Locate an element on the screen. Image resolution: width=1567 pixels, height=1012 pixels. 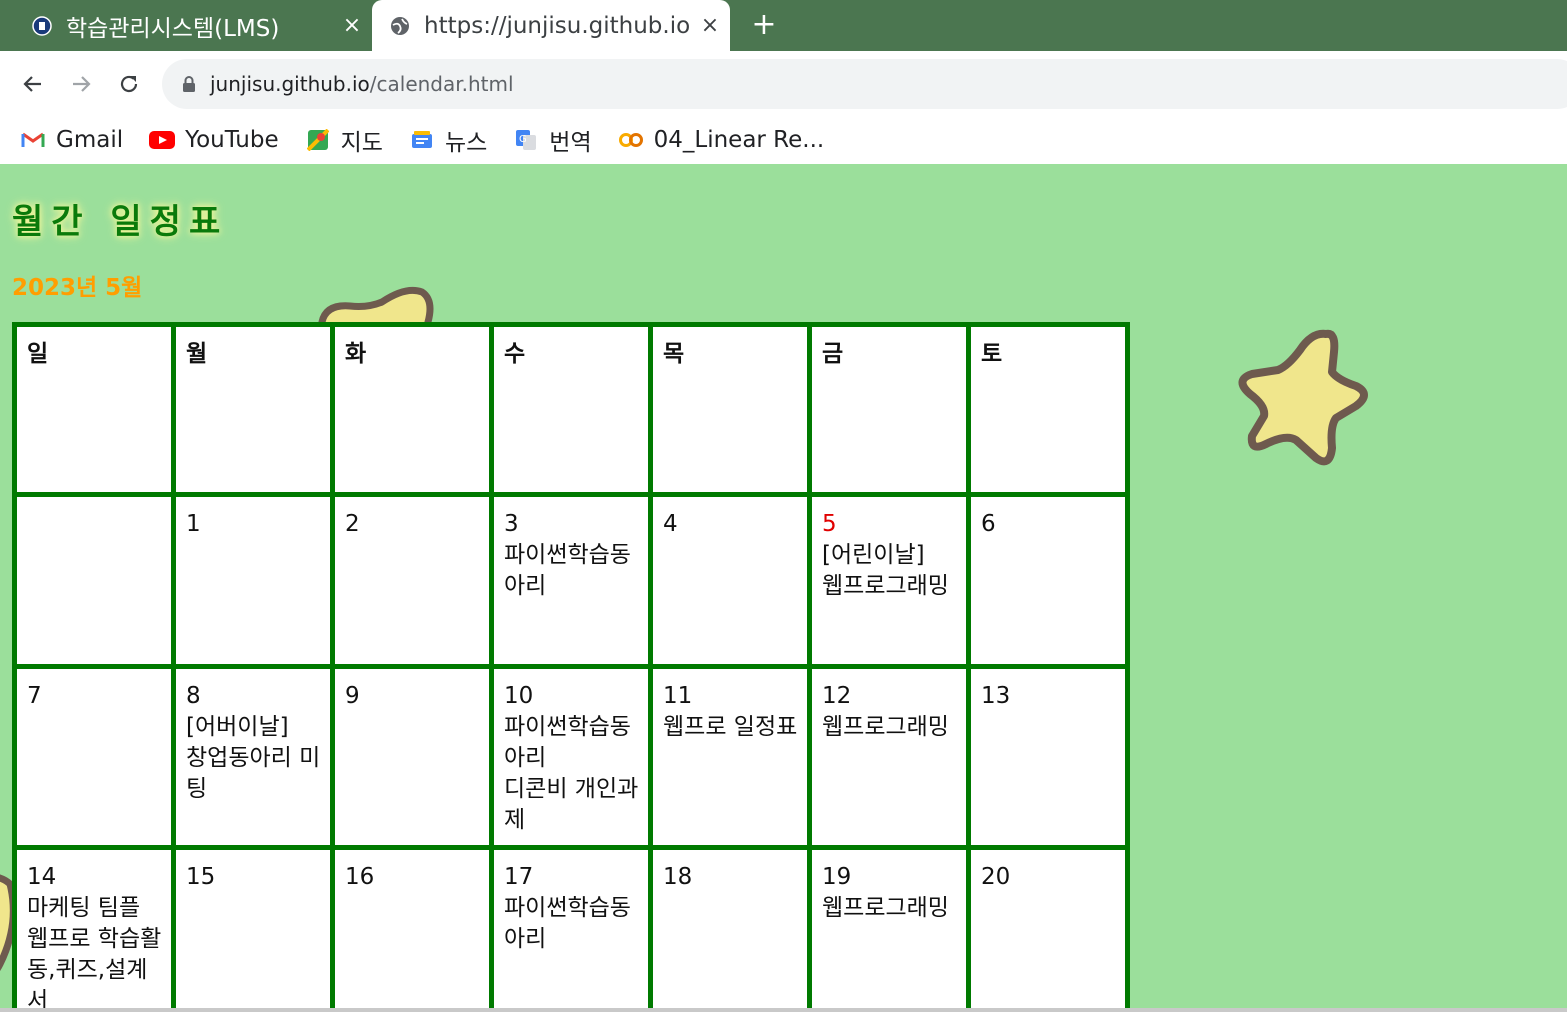
weekday-friday: 금 is located at coordinates (889, 409).